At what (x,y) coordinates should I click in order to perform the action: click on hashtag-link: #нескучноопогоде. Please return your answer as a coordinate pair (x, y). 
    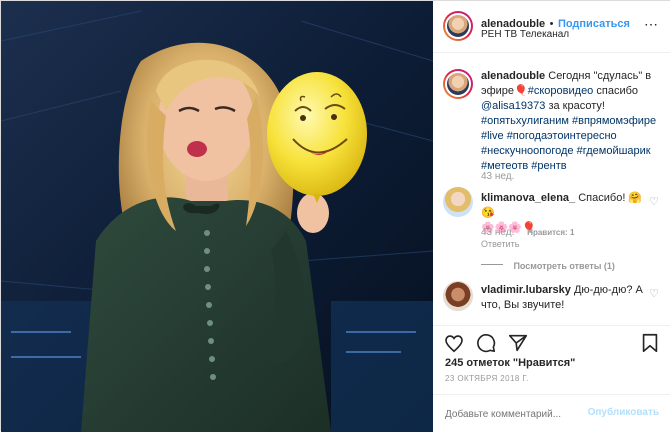
    Looking at the image, I should click on (527, 151).